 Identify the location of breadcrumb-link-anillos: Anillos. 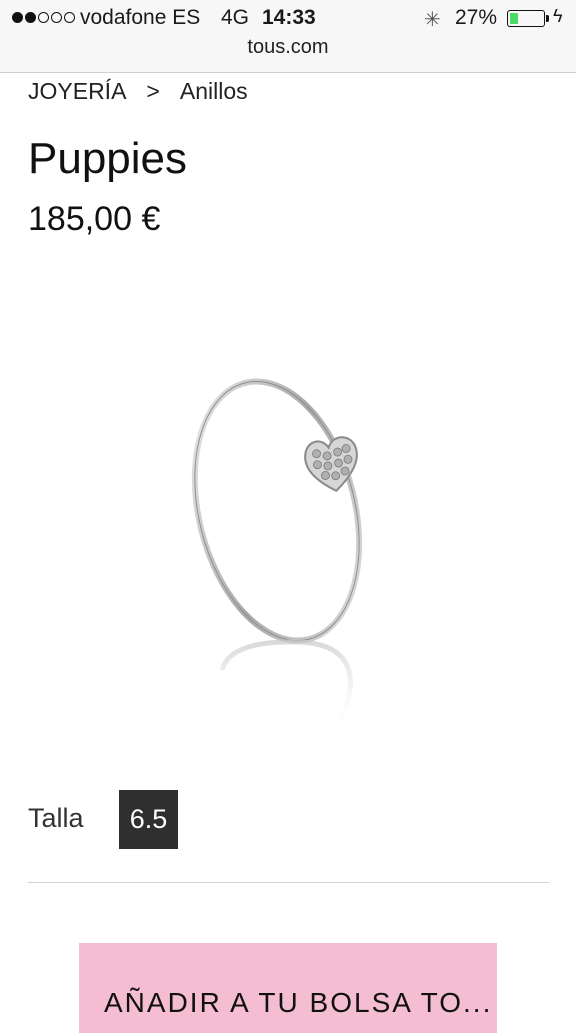
(214, 91).